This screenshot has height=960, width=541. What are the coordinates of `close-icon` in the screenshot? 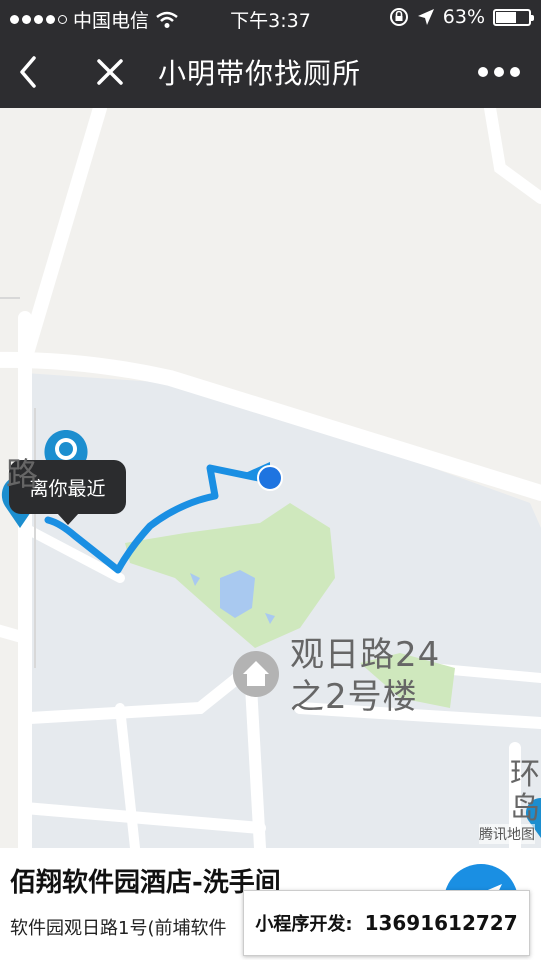 It's located at (110, 72).